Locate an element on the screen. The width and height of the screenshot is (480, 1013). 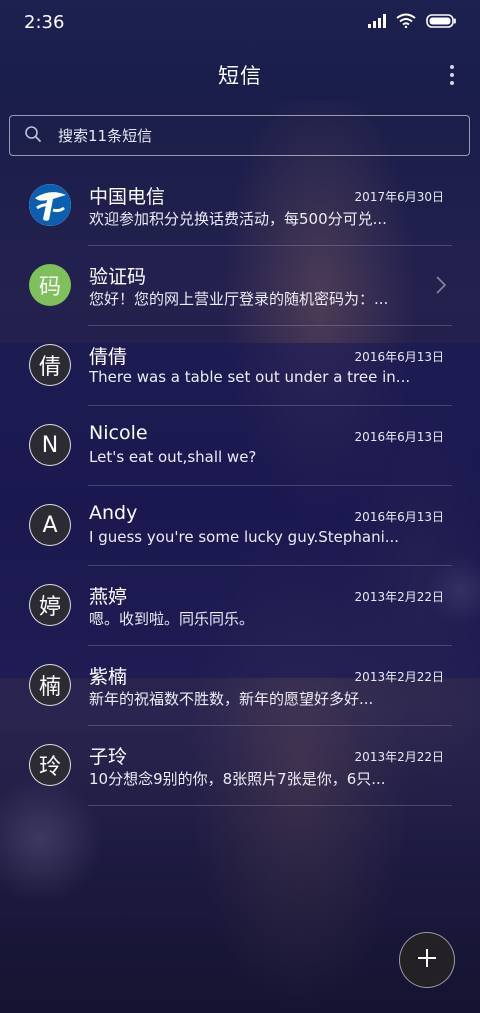
status-bar: 2:36 is located at coordinates (240, 22).